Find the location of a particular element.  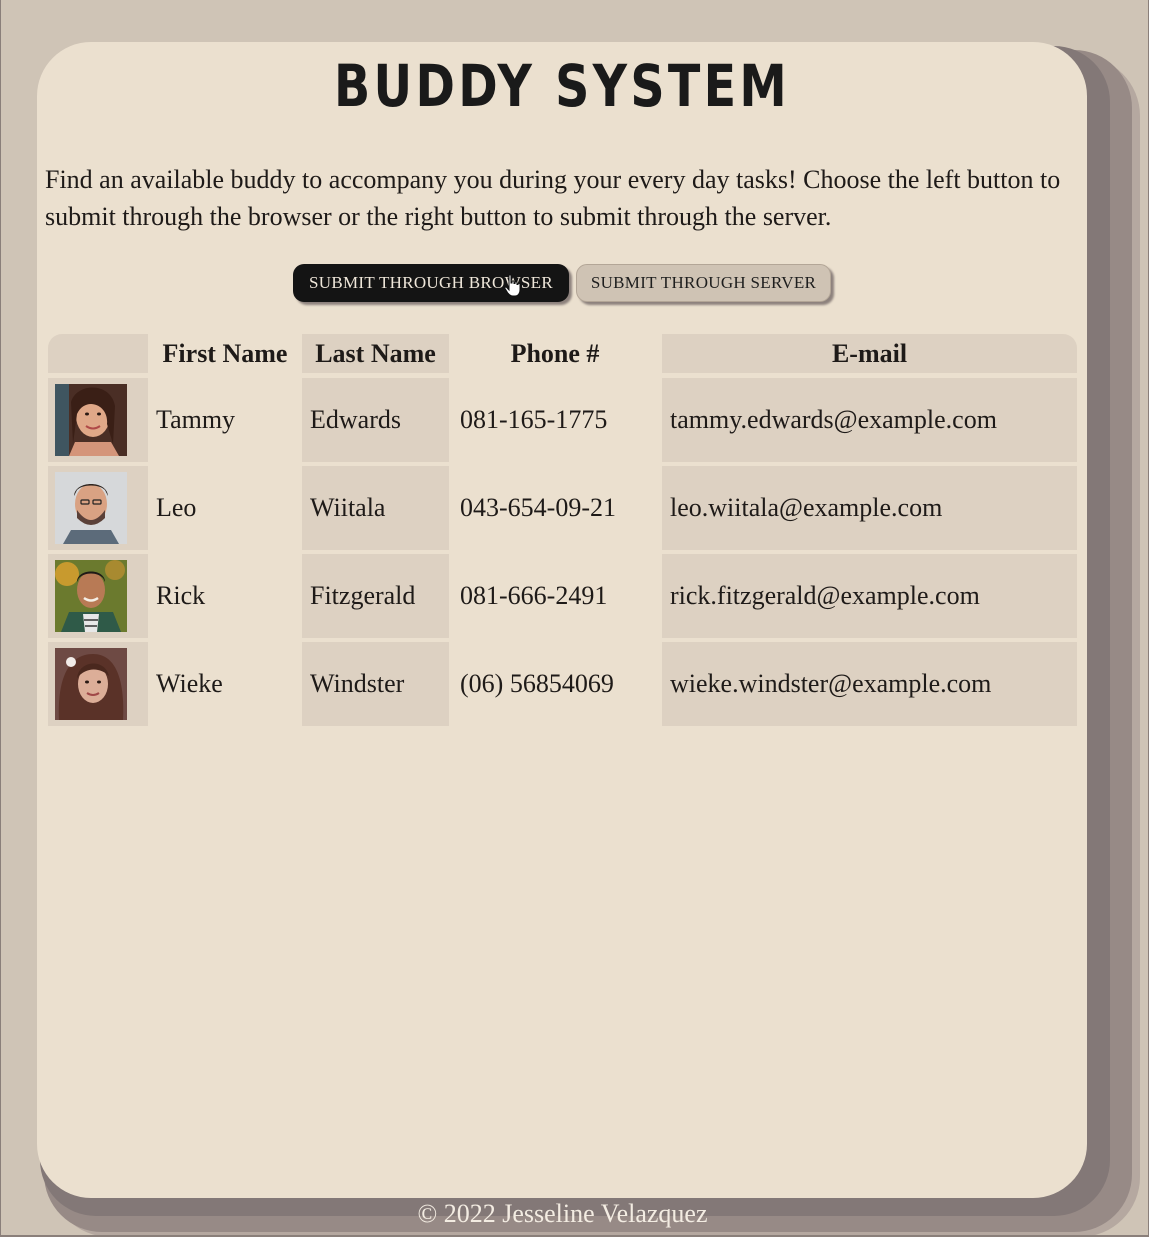

avatar-wieke is located at coordinates (91, 684).